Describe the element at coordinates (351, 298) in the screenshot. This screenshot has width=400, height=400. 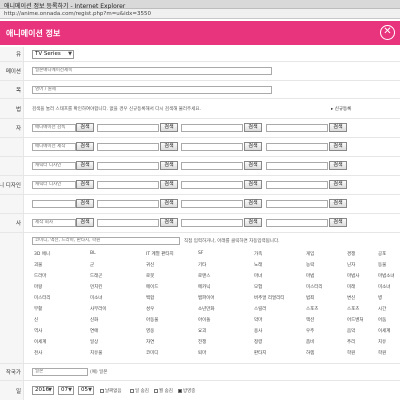
I see `genre-option: 변신` at that location.